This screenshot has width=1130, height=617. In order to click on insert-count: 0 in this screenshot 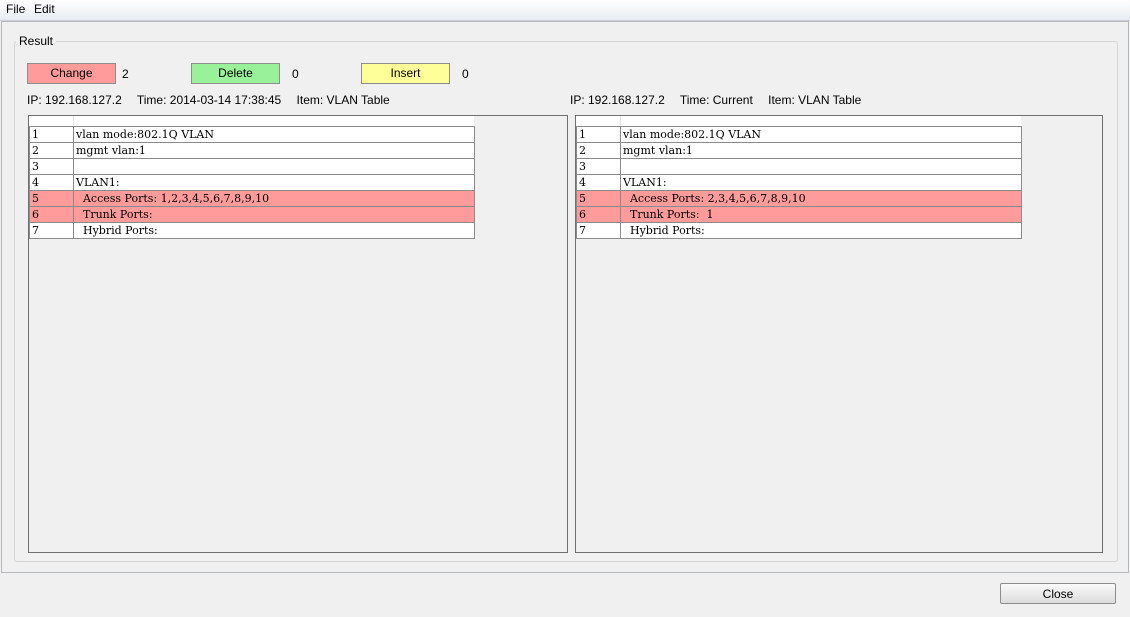, I will do `click(465, 74)`.